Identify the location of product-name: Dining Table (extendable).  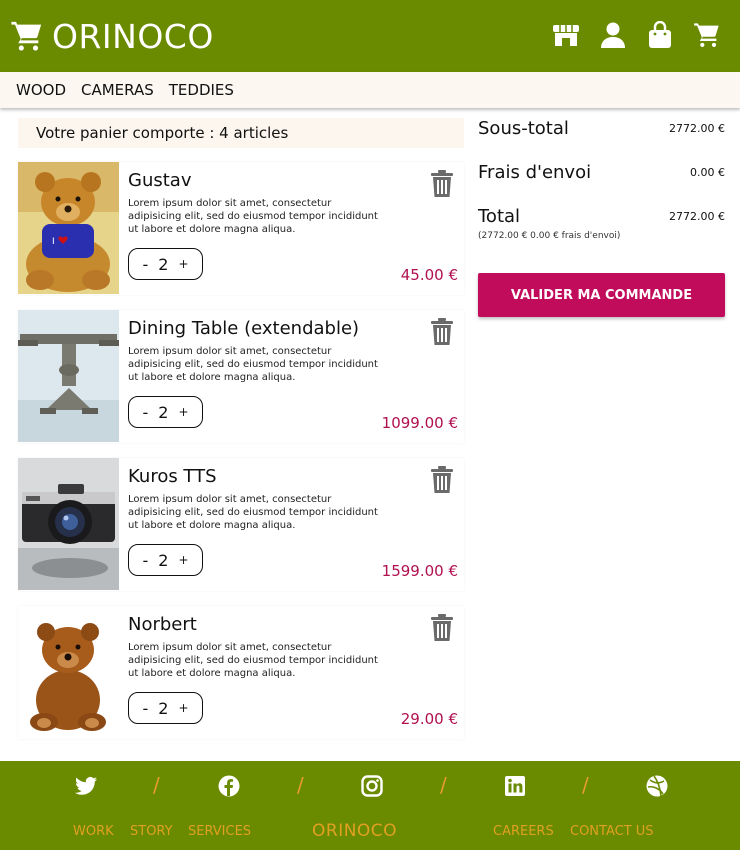
(244, 328).